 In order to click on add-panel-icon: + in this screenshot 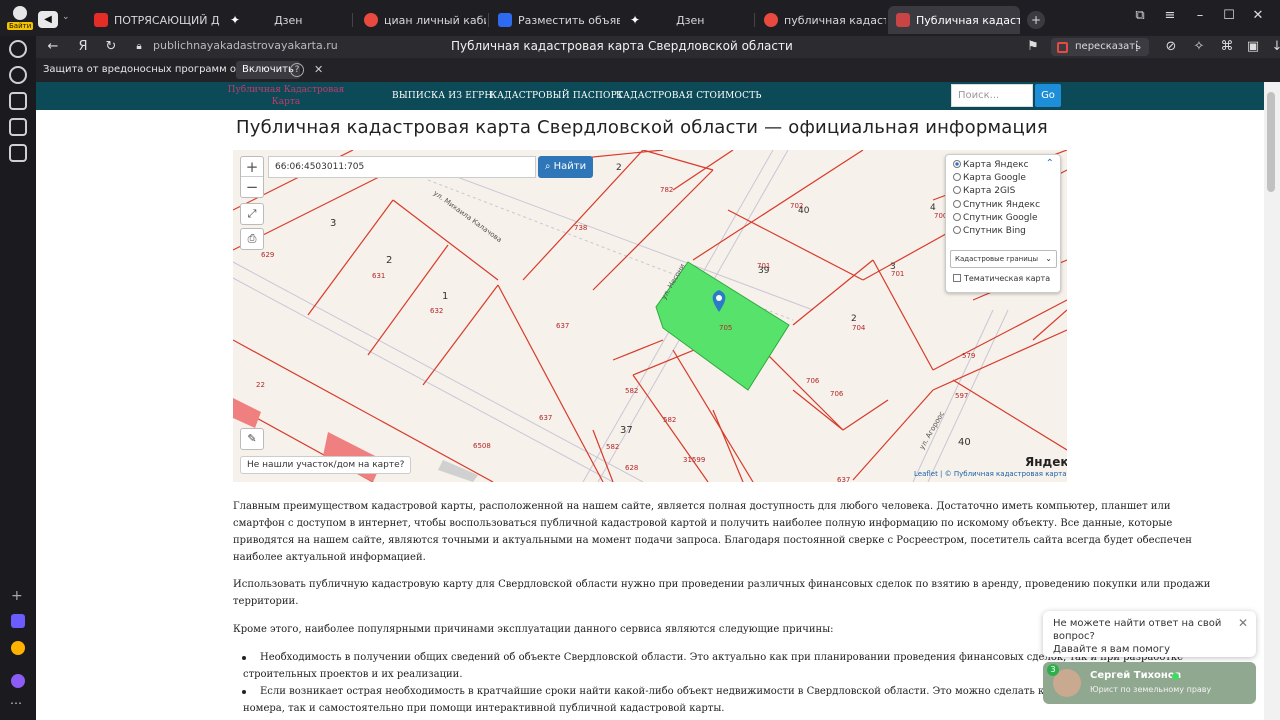, I will do `click(17, 596)`.